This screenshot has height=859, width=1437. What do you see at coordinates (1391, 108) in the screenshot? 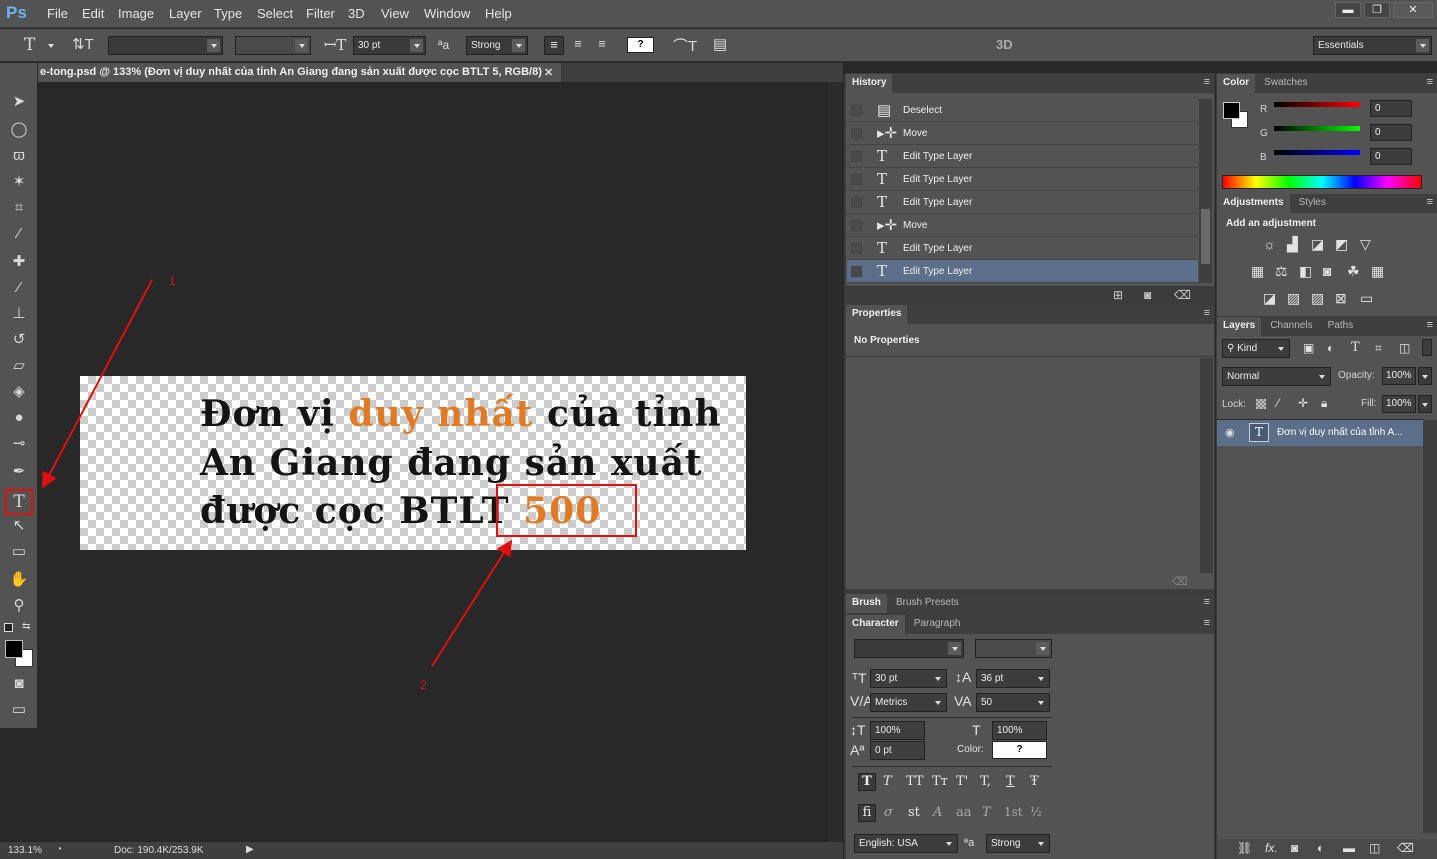
I see `red-value-field: 0` at bounding box center [1391, 108].